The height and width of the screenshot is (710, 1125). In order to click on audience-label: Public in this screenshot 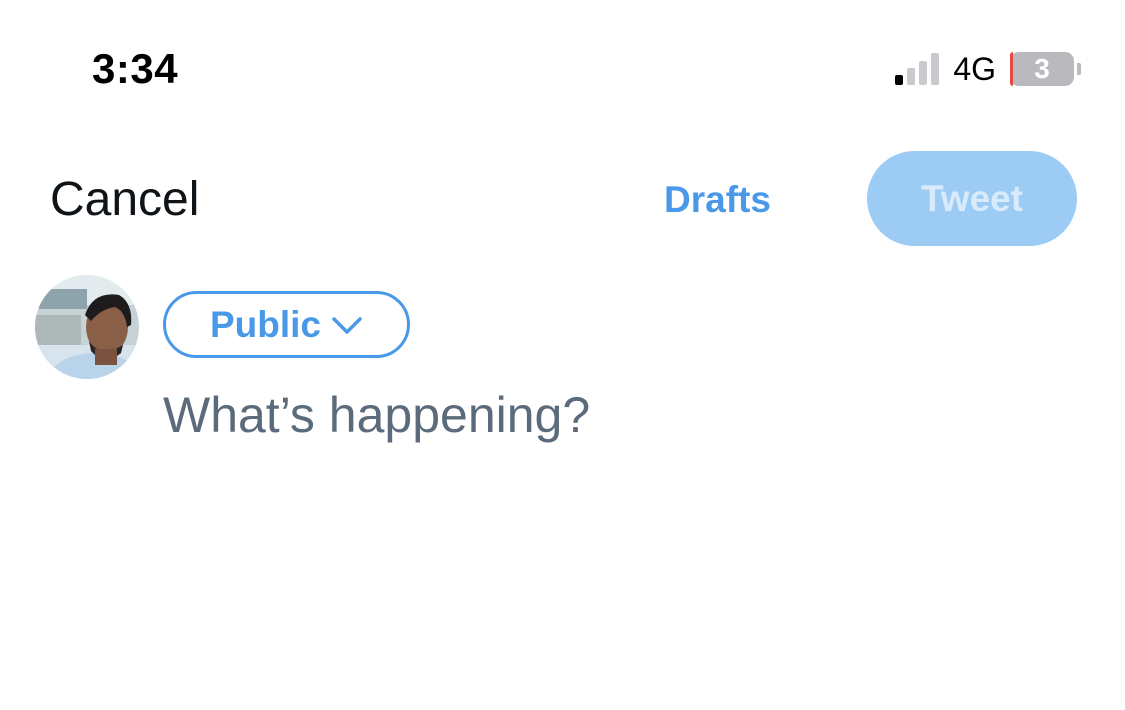, I will do `click(265, 324)`.